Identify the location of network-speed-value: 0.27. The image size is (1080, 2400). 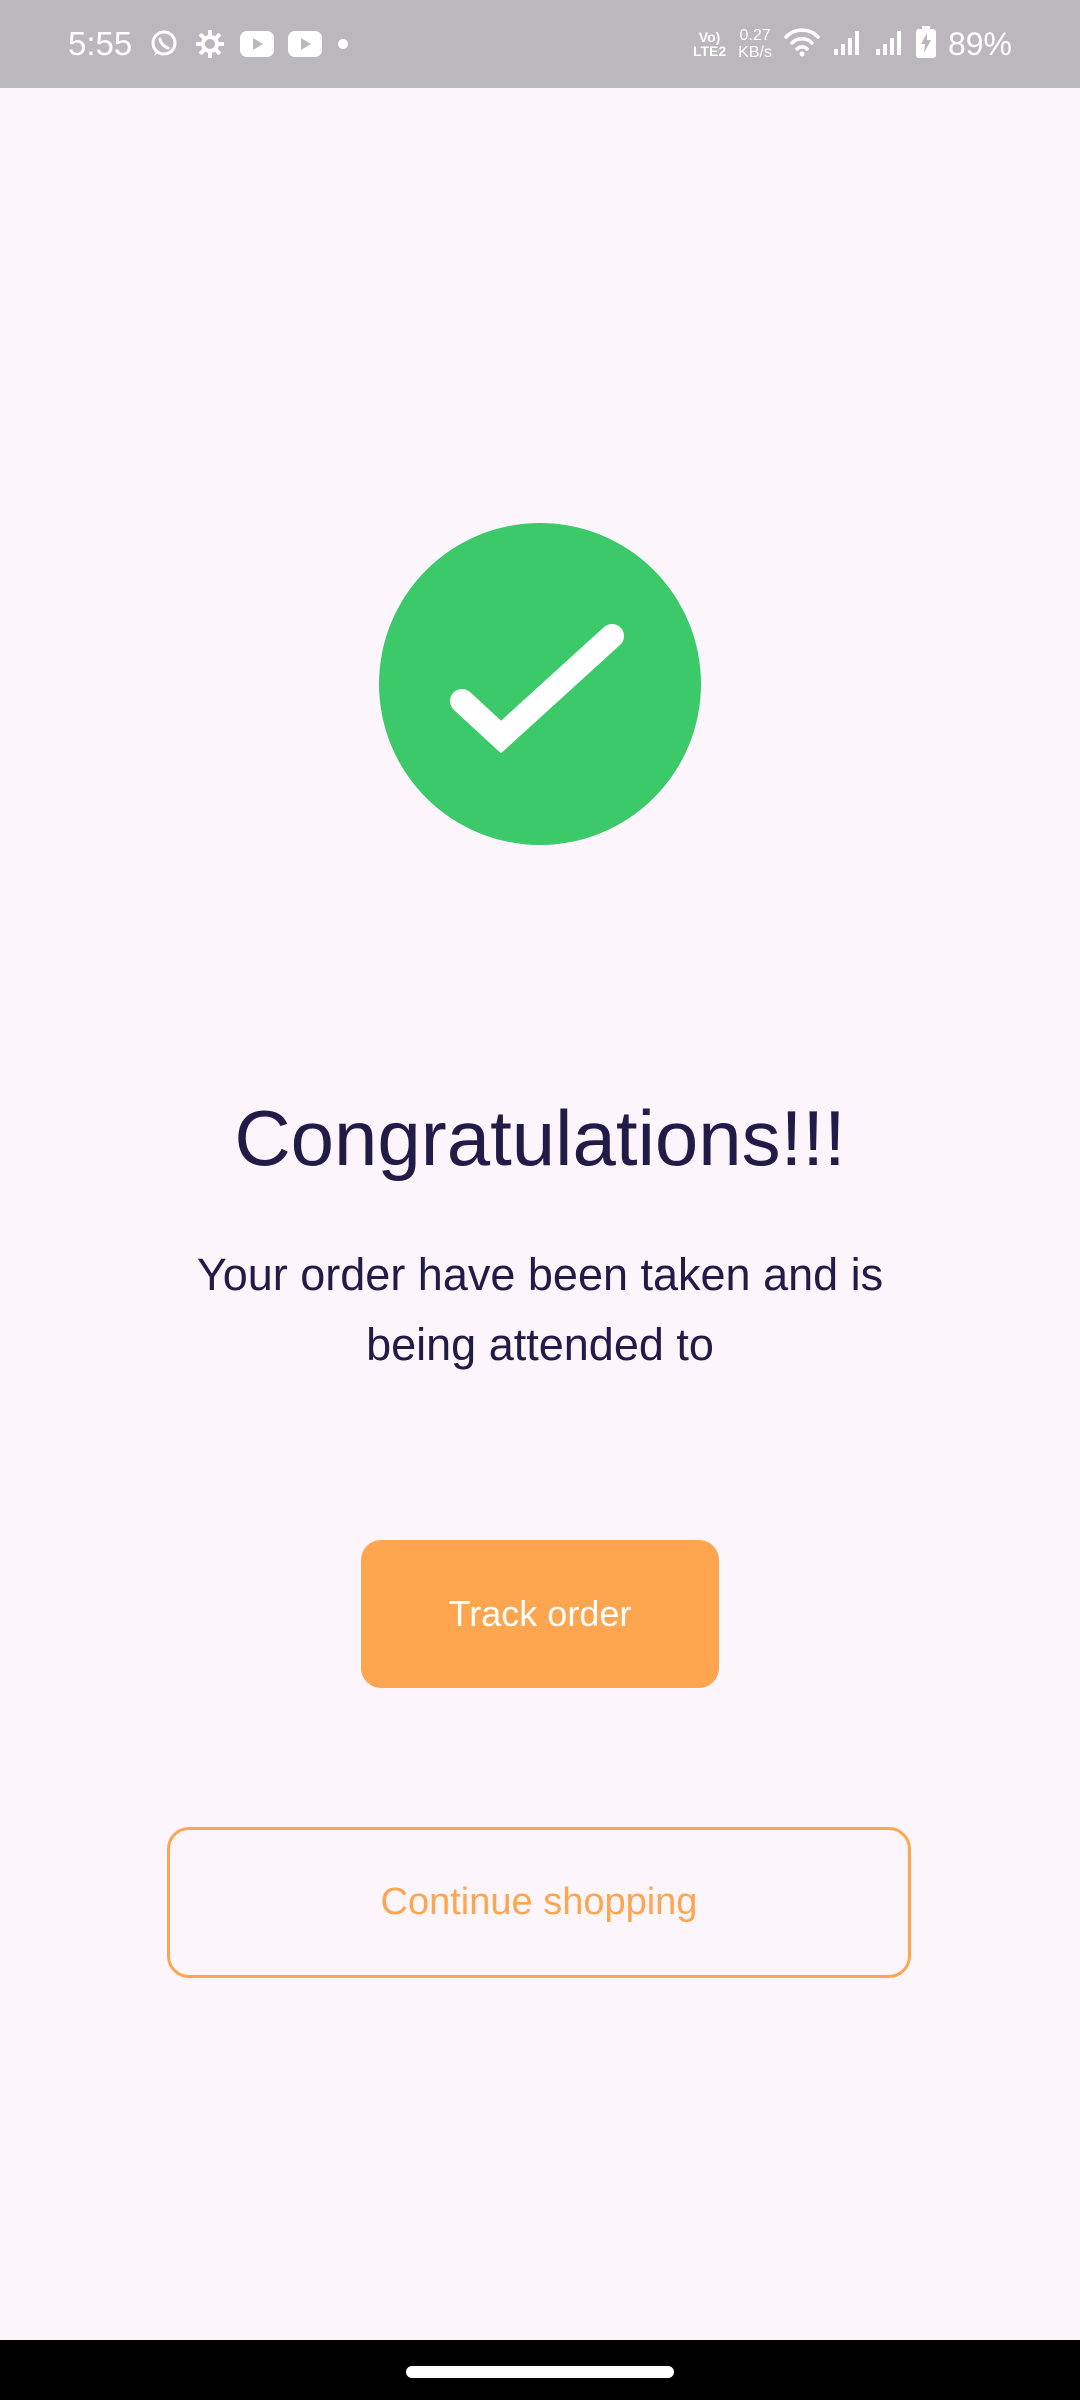
(755, 35).